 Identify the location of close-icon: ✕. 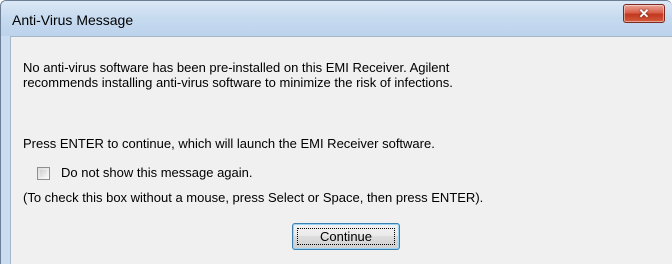
(644, 13).